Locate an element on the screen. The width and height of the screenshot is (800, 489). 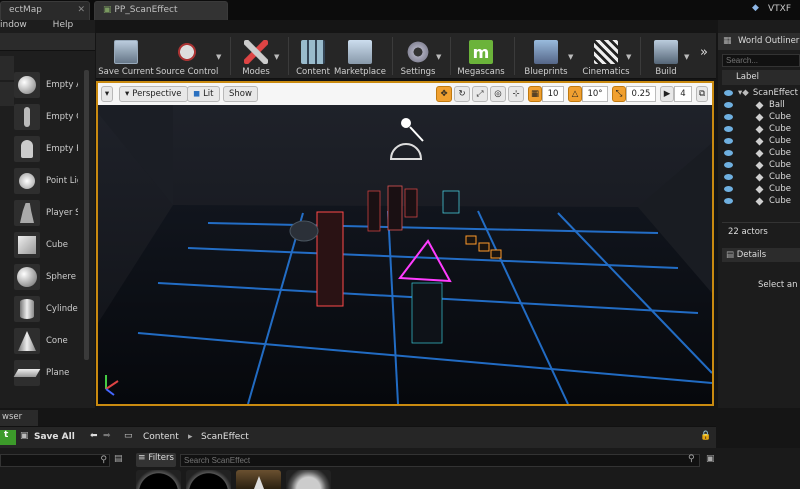
add-new-button: t is located at coordinates (8, 437).